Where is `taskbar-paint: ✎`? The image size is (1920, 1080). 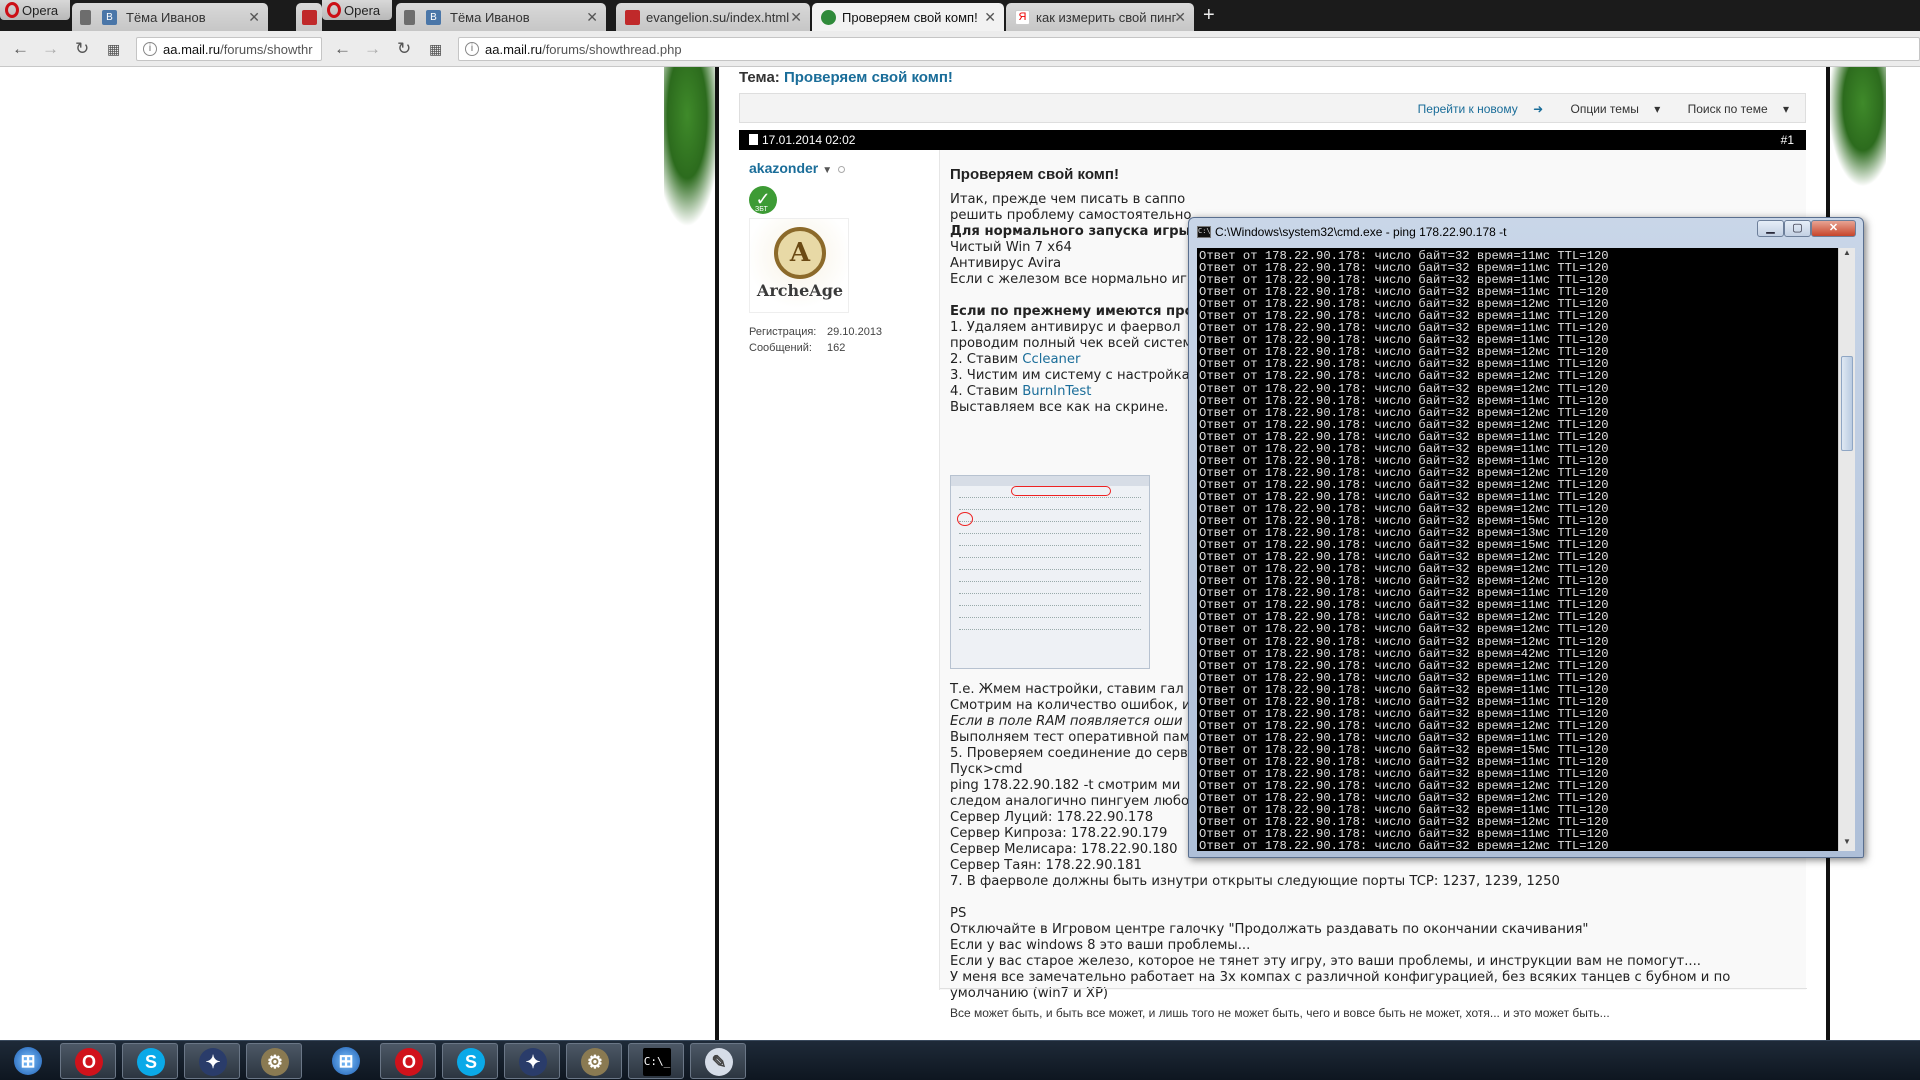
taskbar-paint: ✎ is located at coordinates (718, 1061).